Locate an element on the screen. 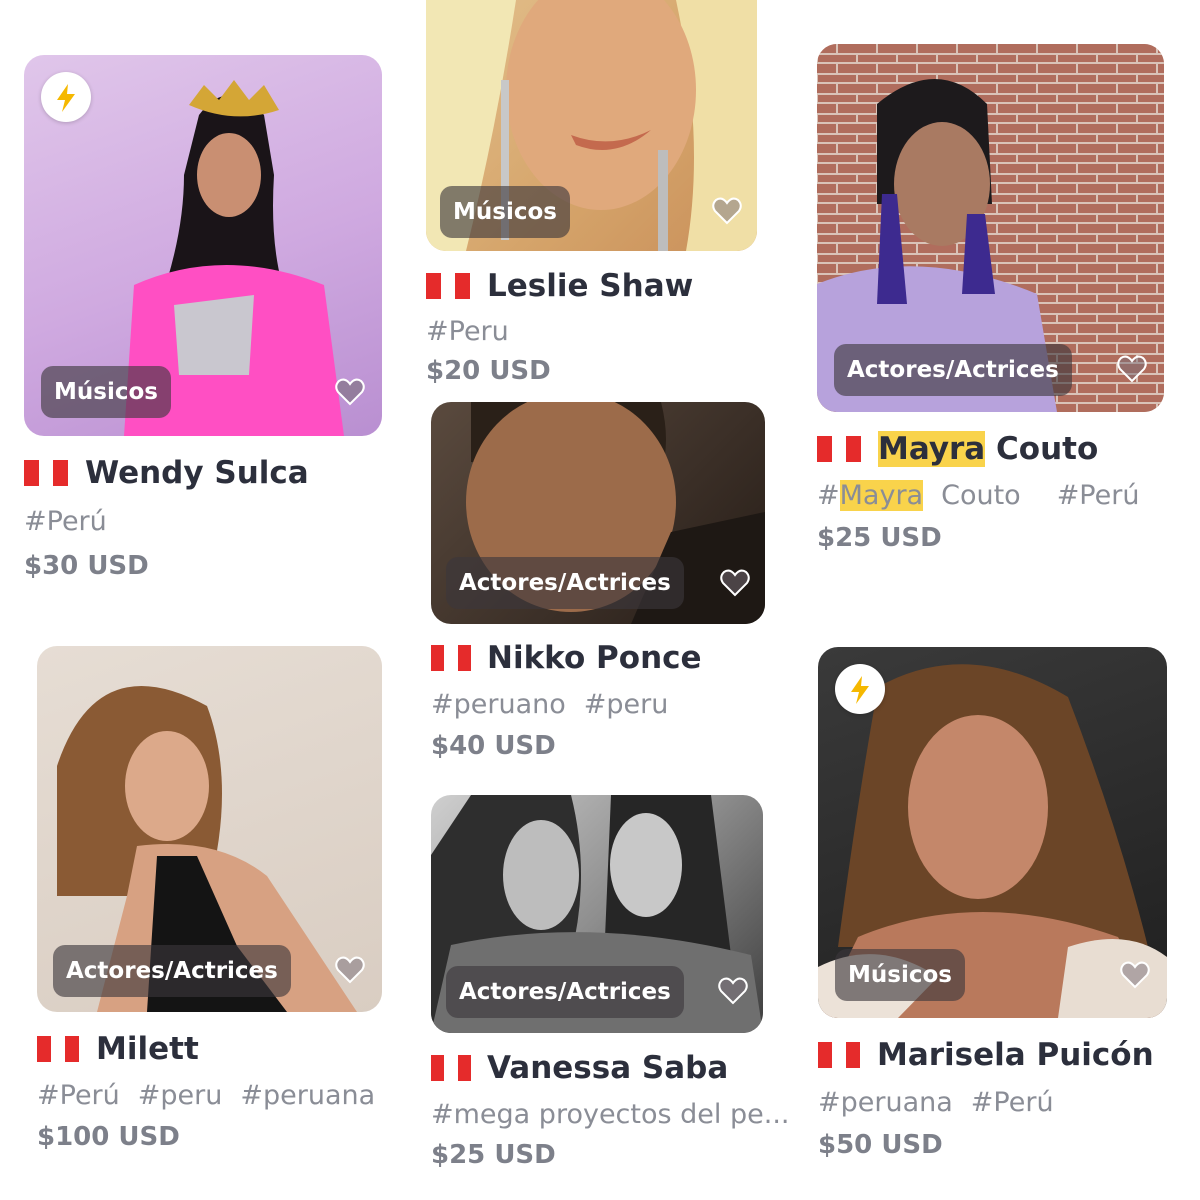 This screenshot has height=1200, width=1200. tag-list: #Perú is located at coordinates (74, 521).